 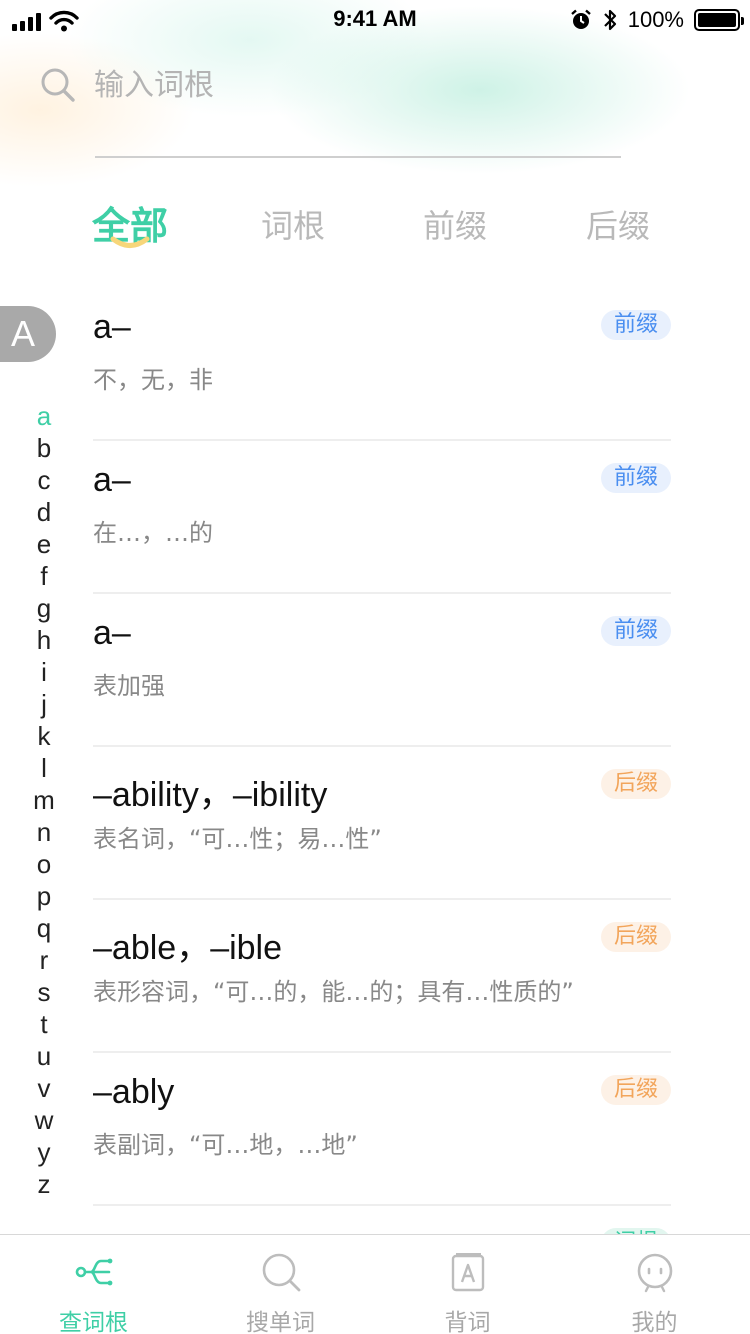 I want to click on alphabet-index: abcdefghijklmnopqrstuvwyz, so click(x=44, y=800).